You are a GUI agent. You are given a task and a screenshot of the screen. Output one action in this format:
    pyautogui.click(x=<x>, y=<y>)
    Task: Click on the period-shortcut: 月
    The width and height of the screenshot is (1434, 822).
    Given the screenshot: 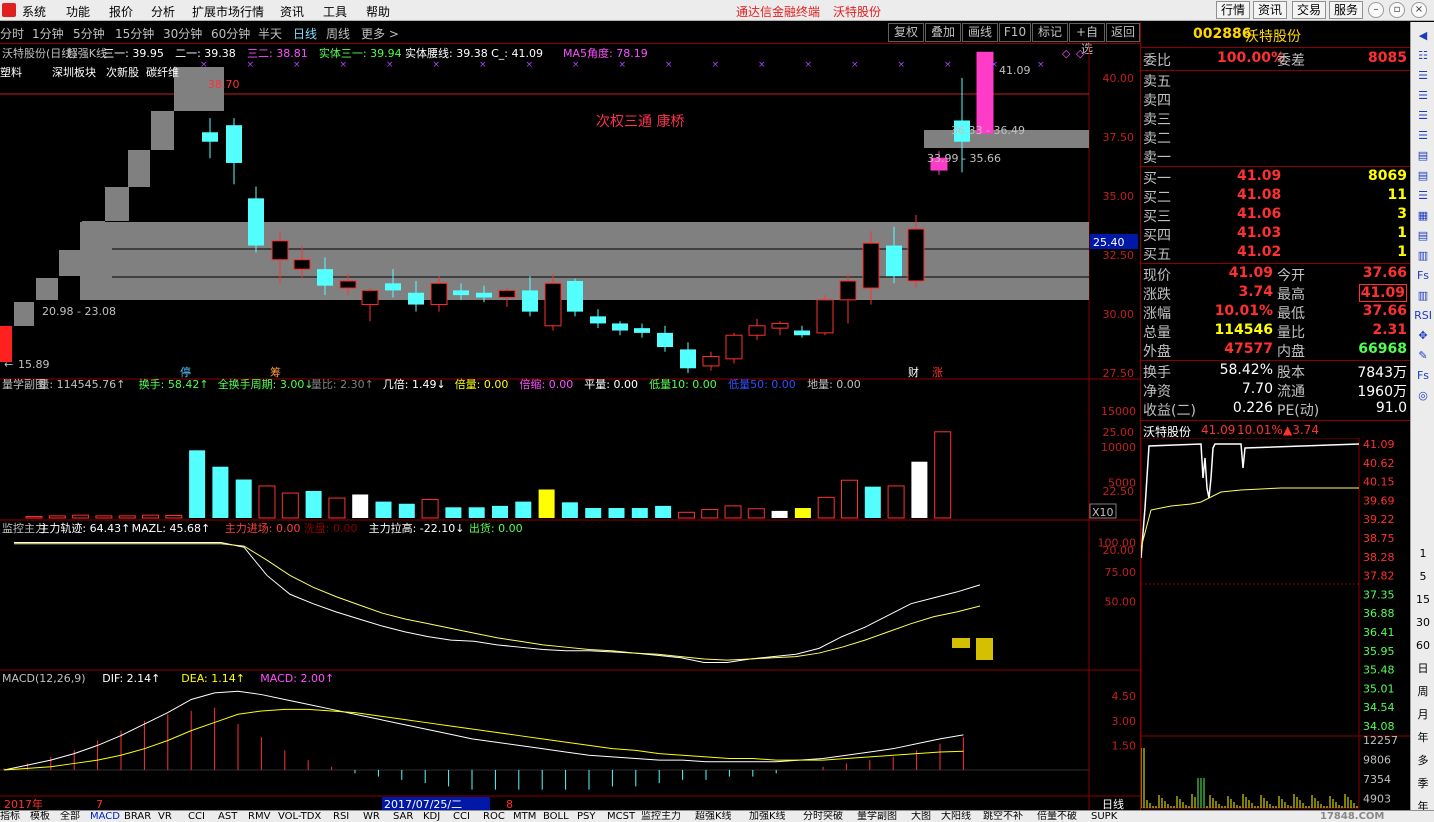 What is the action you would take?
    pyautogui.click(x=1423, y=715)
    